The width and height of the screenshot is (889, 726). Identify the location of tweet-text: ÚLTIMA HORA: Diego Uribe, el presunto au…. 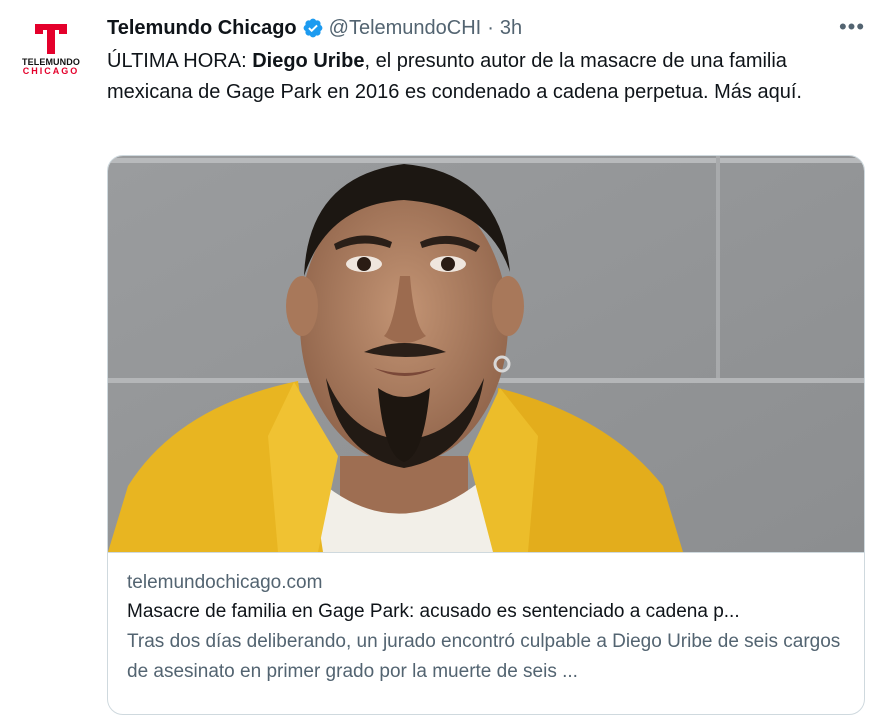
(491, 77).